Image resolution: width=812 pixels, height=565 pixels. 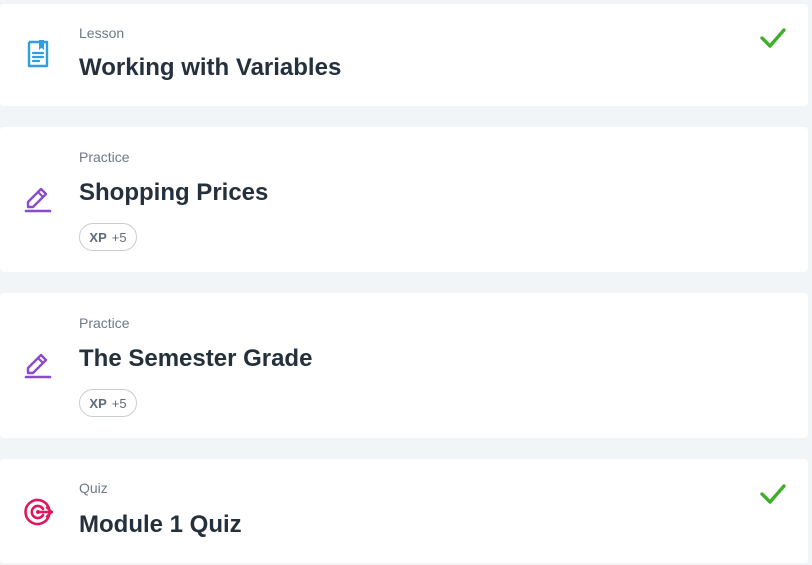 What do you see at coordinates (174, 192) in the screenshot?
I see `item-title: Shopping Prices` at bounding box center [174, 192].